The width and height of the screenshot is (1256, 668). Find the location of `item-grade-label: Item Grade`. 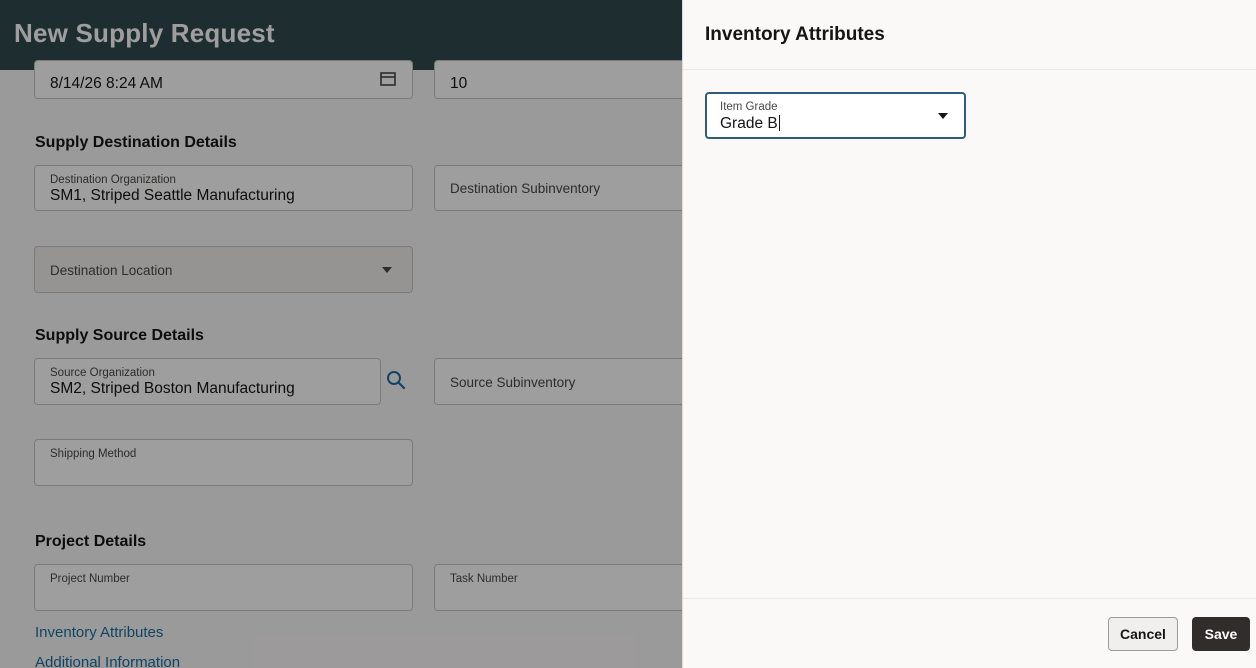

item-grade-label: Item Grade is located at coordinates (749, 107).